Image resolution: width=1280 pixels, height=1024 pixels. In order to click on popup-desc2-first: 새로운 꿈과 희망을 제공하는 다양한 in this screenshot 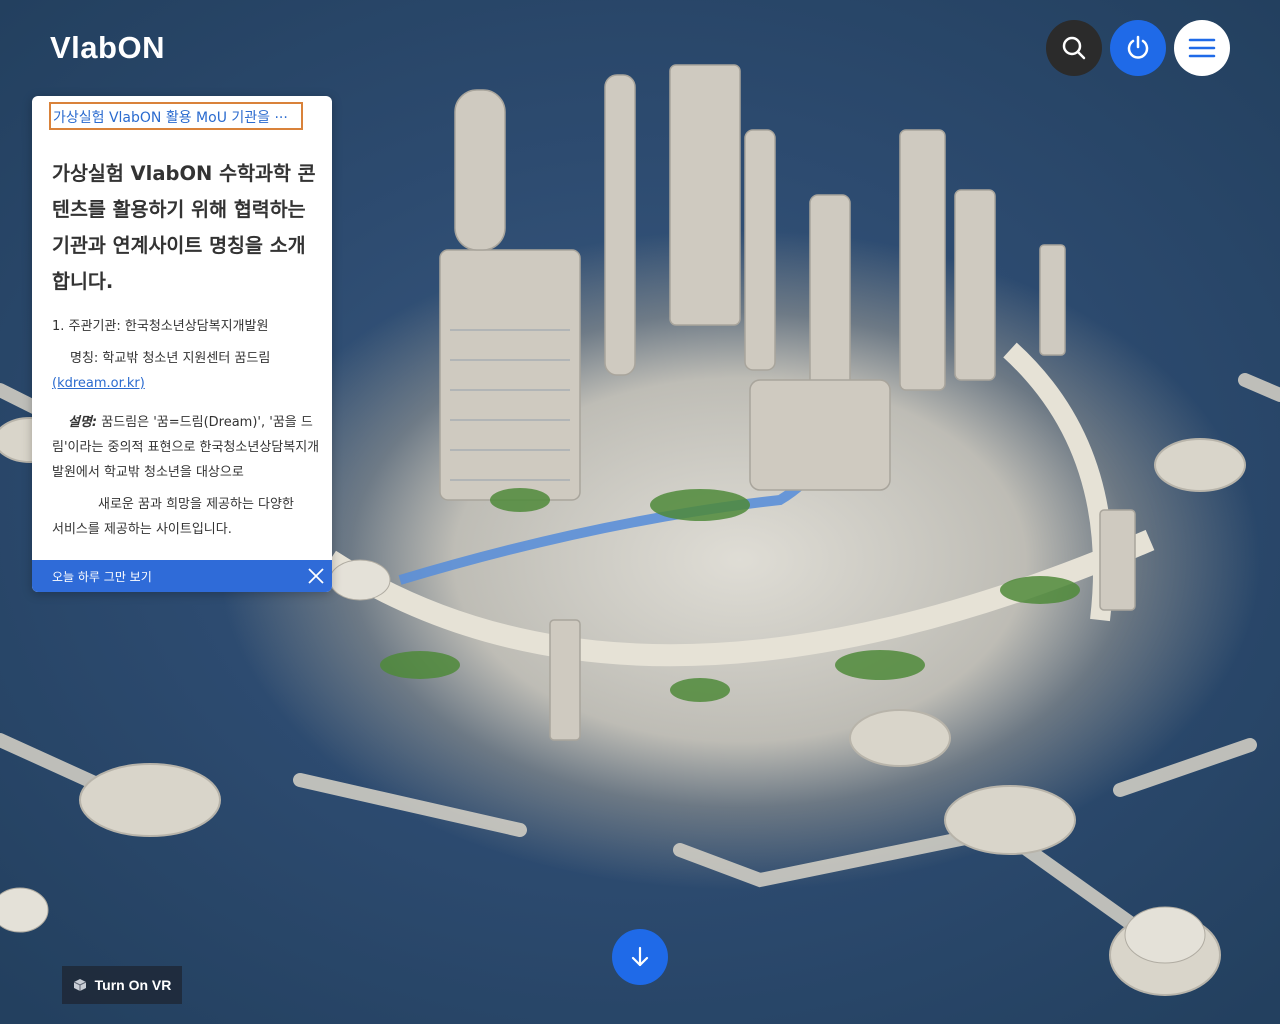, I will do `click(196, 504)`.